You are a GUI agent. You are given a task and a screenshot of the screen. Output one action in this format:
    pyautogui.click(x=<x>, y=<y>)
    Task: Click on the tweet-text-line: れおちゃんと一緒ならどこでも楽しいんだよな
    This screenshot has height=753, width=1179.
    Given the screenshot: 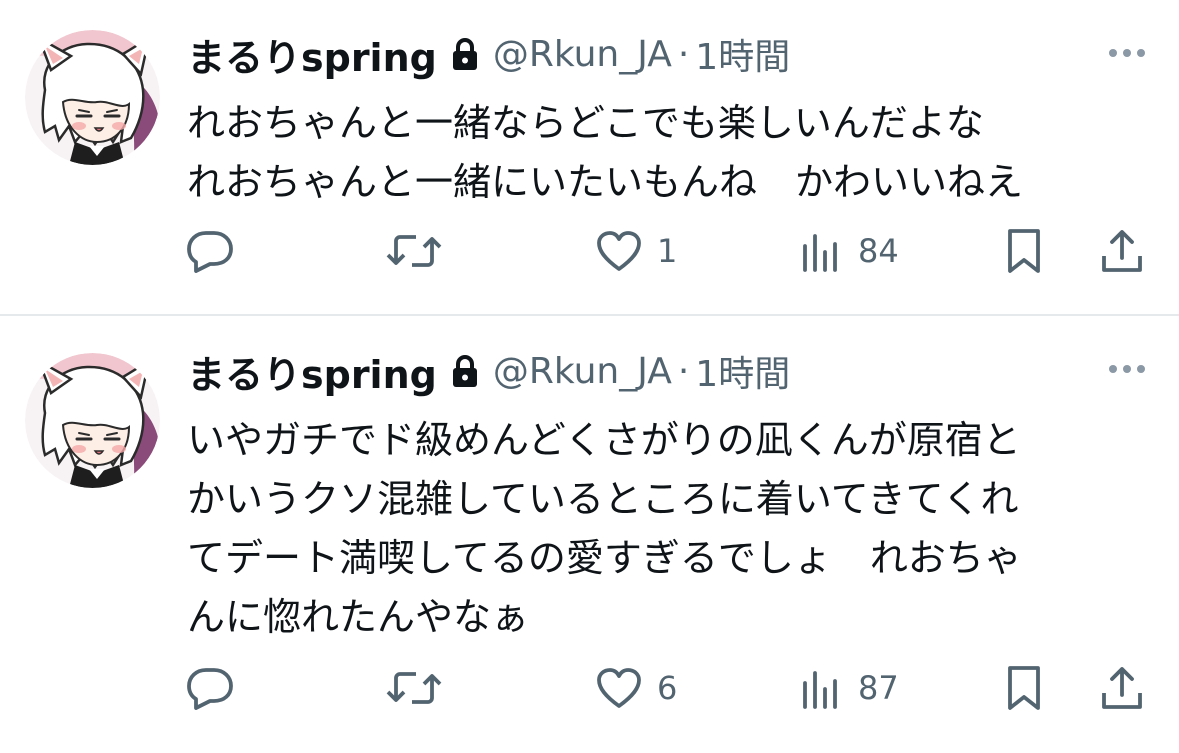 What is the action you would take?
    pyautogui.click(x=585, y=123)
    